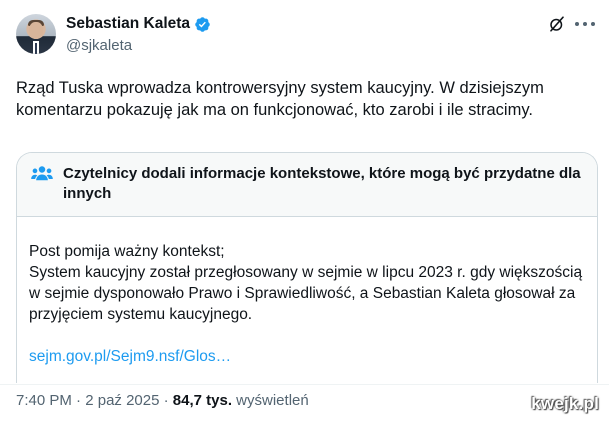 The height and width of the screenshot is (425, 609). What do you see at coordinates (202, 24) in the screenshot?
I see `verified-badge-icon` at bounding box center [202, 24].